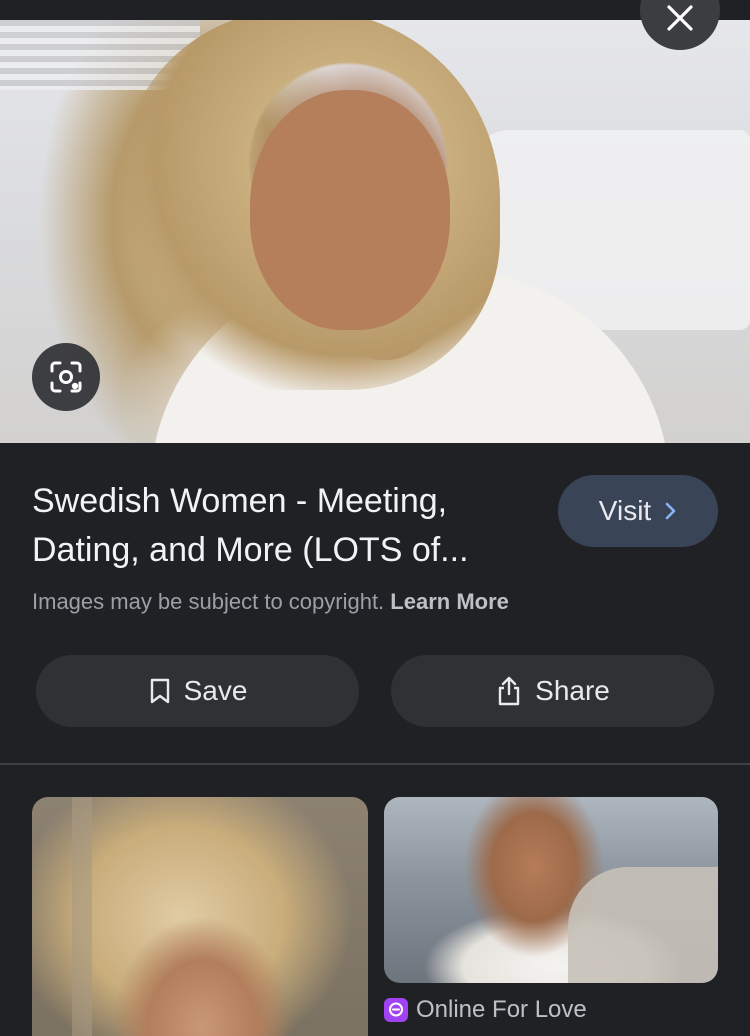 Image resolution: width=750 pixels, height=1036 pixels. I want to click on image-detail-face, so click(350, 210).